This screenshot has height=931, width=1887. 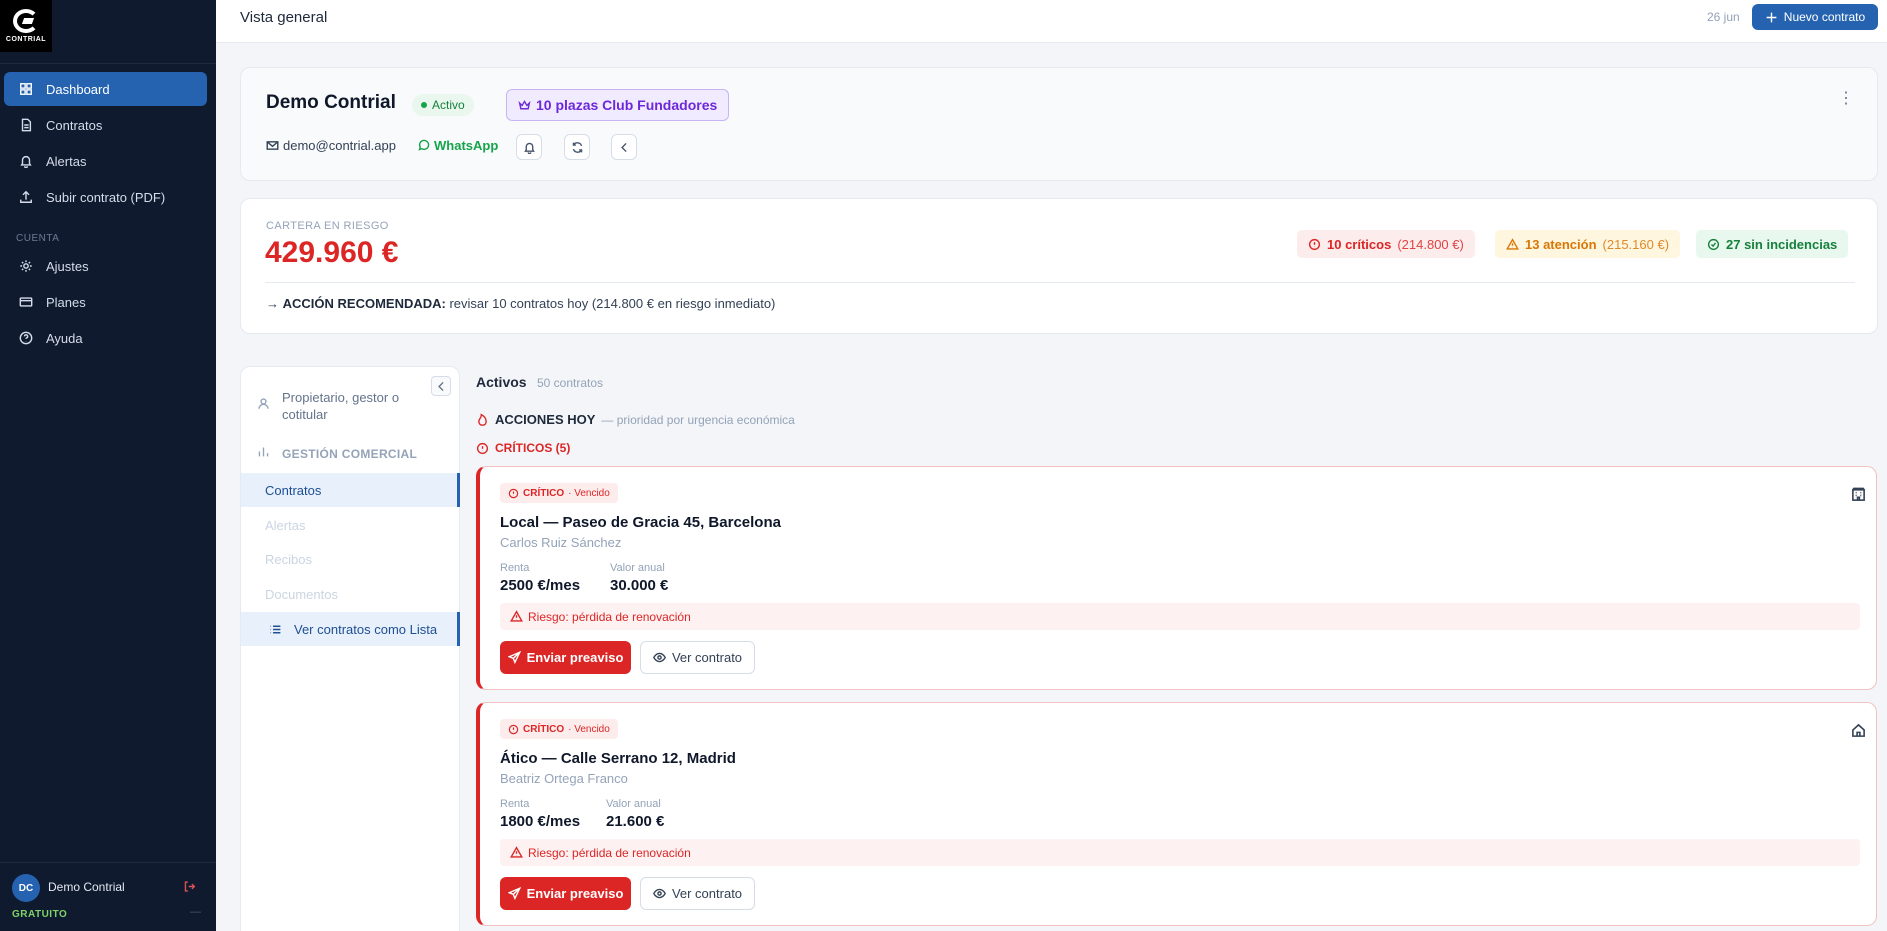 What do you see at coordinates (1561, 244) in the screenshot?
I see `attention-chip-label: 13 atención` at bounding box center [1561, 244].